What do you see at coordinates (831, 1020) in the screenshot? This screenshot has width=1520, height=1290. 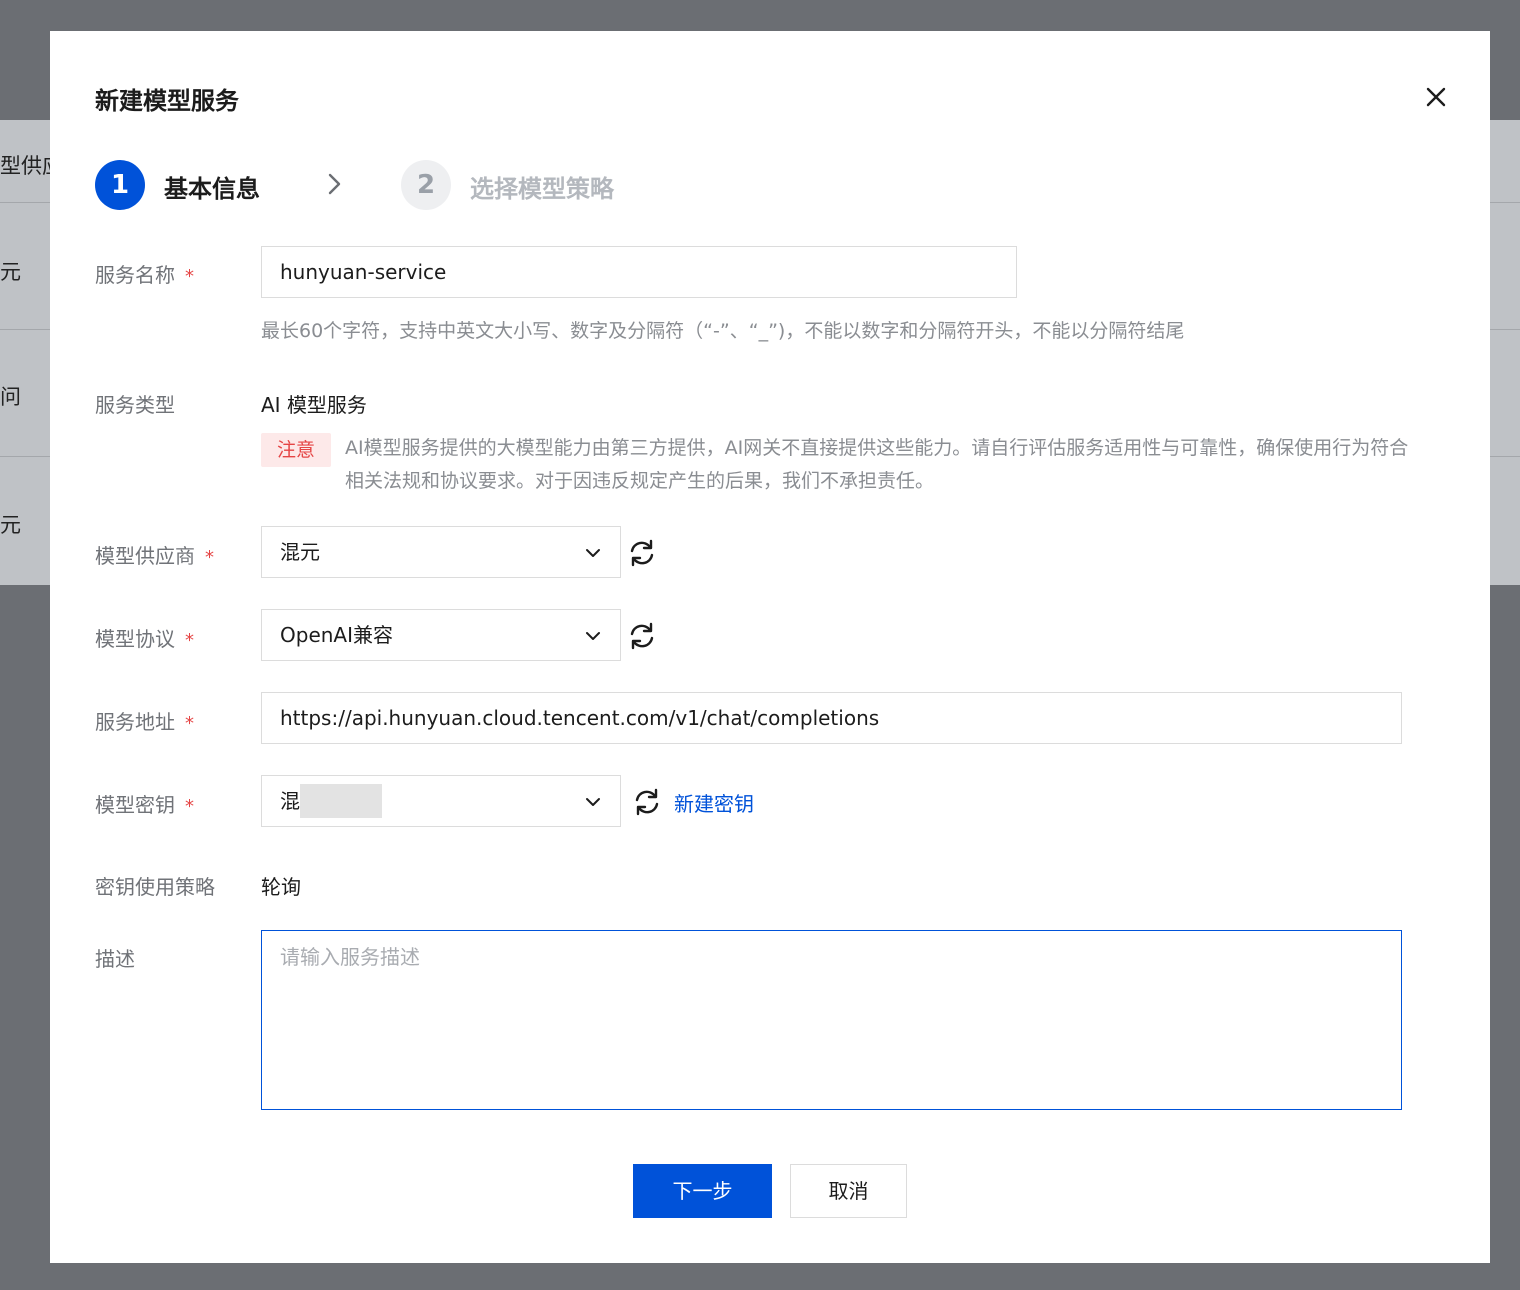 I see `description-textarea` at bounding box center [831, 1020].